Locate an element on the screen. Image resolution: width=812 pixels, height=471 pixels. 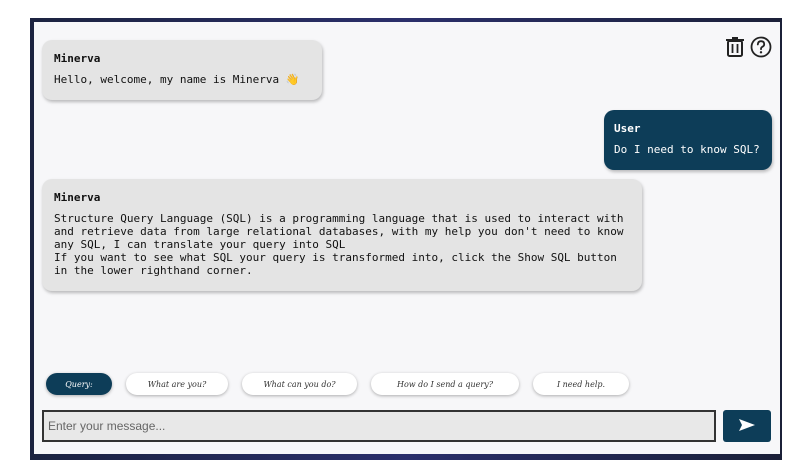
suggestion-chip-what-can-you-do: What can you do? is located at coordinates (299, 384).